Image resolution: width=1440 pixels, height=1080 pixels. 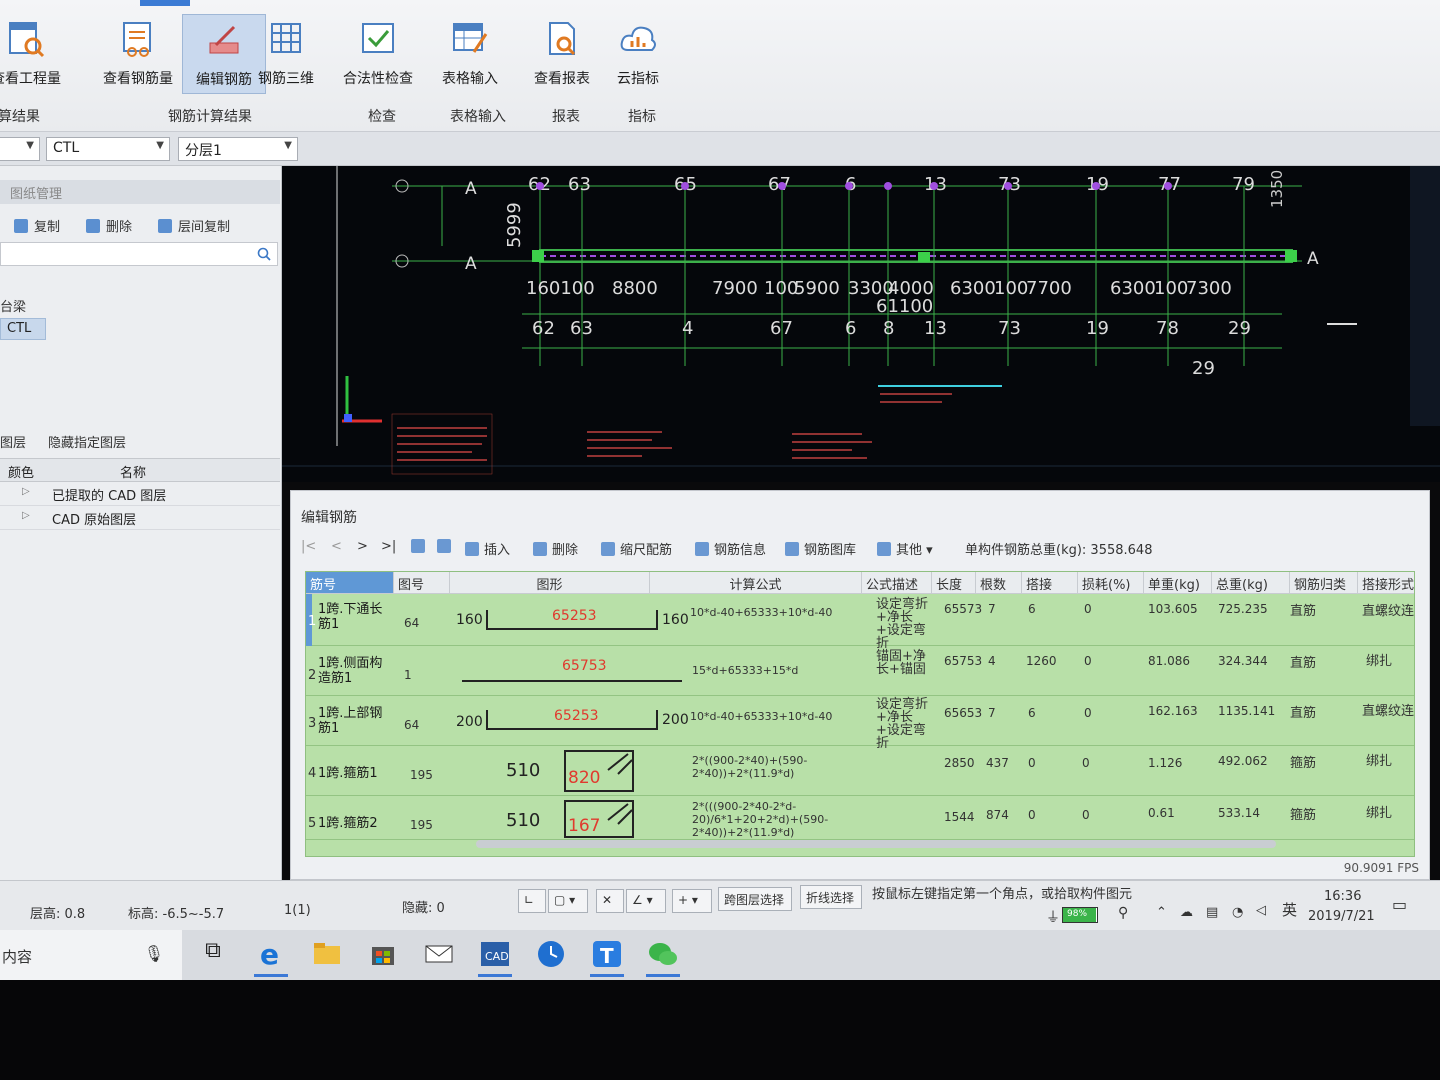 I want to click on taskbar-search: 内容 🎙, so click(x=91, y=955).